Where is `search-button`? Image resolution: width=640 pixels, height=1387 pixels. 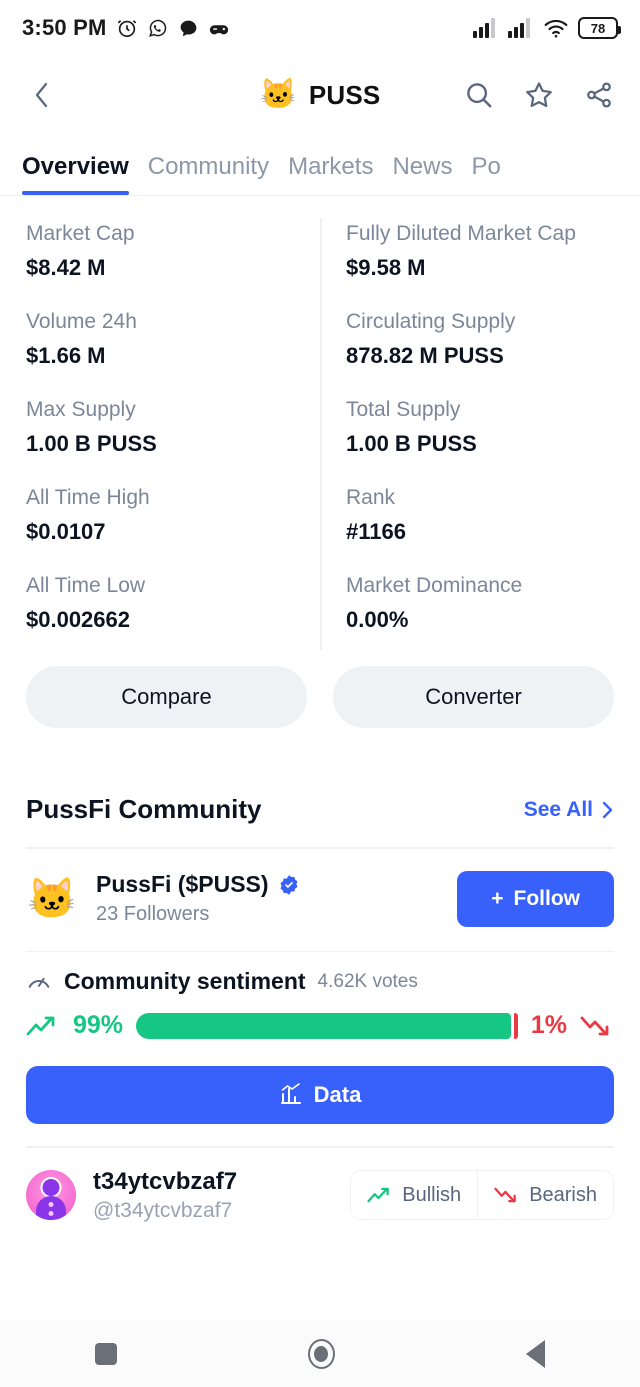
search-button is located at coordinates (479, 95).